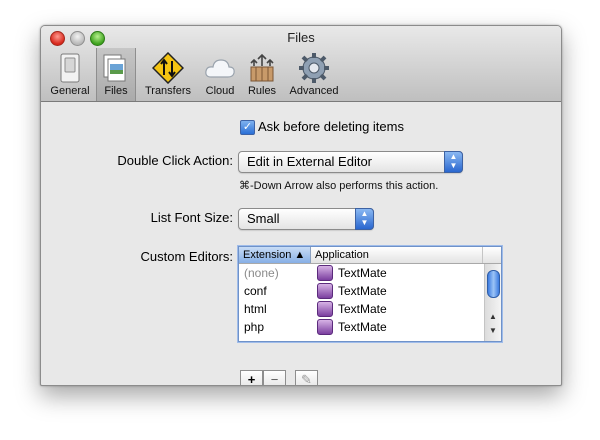 This screenshot has width=600, height=440. I want to click on cloud-icon, so click(220, 68).